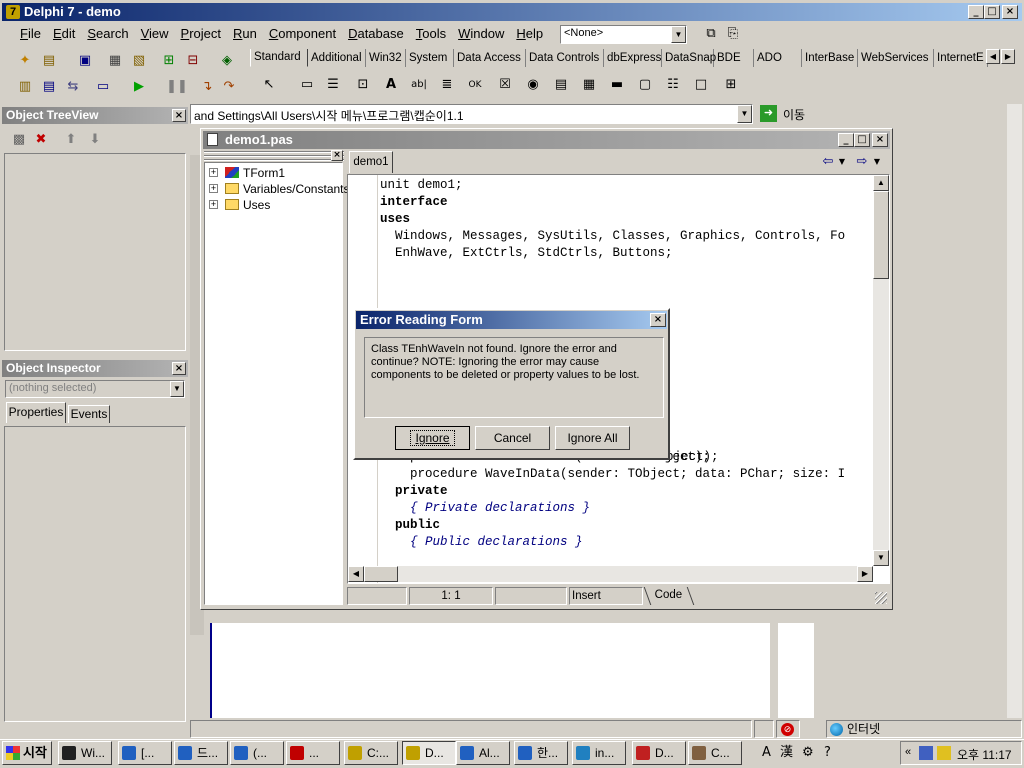  I want to click on menu-window: Window, so click(481, 34).